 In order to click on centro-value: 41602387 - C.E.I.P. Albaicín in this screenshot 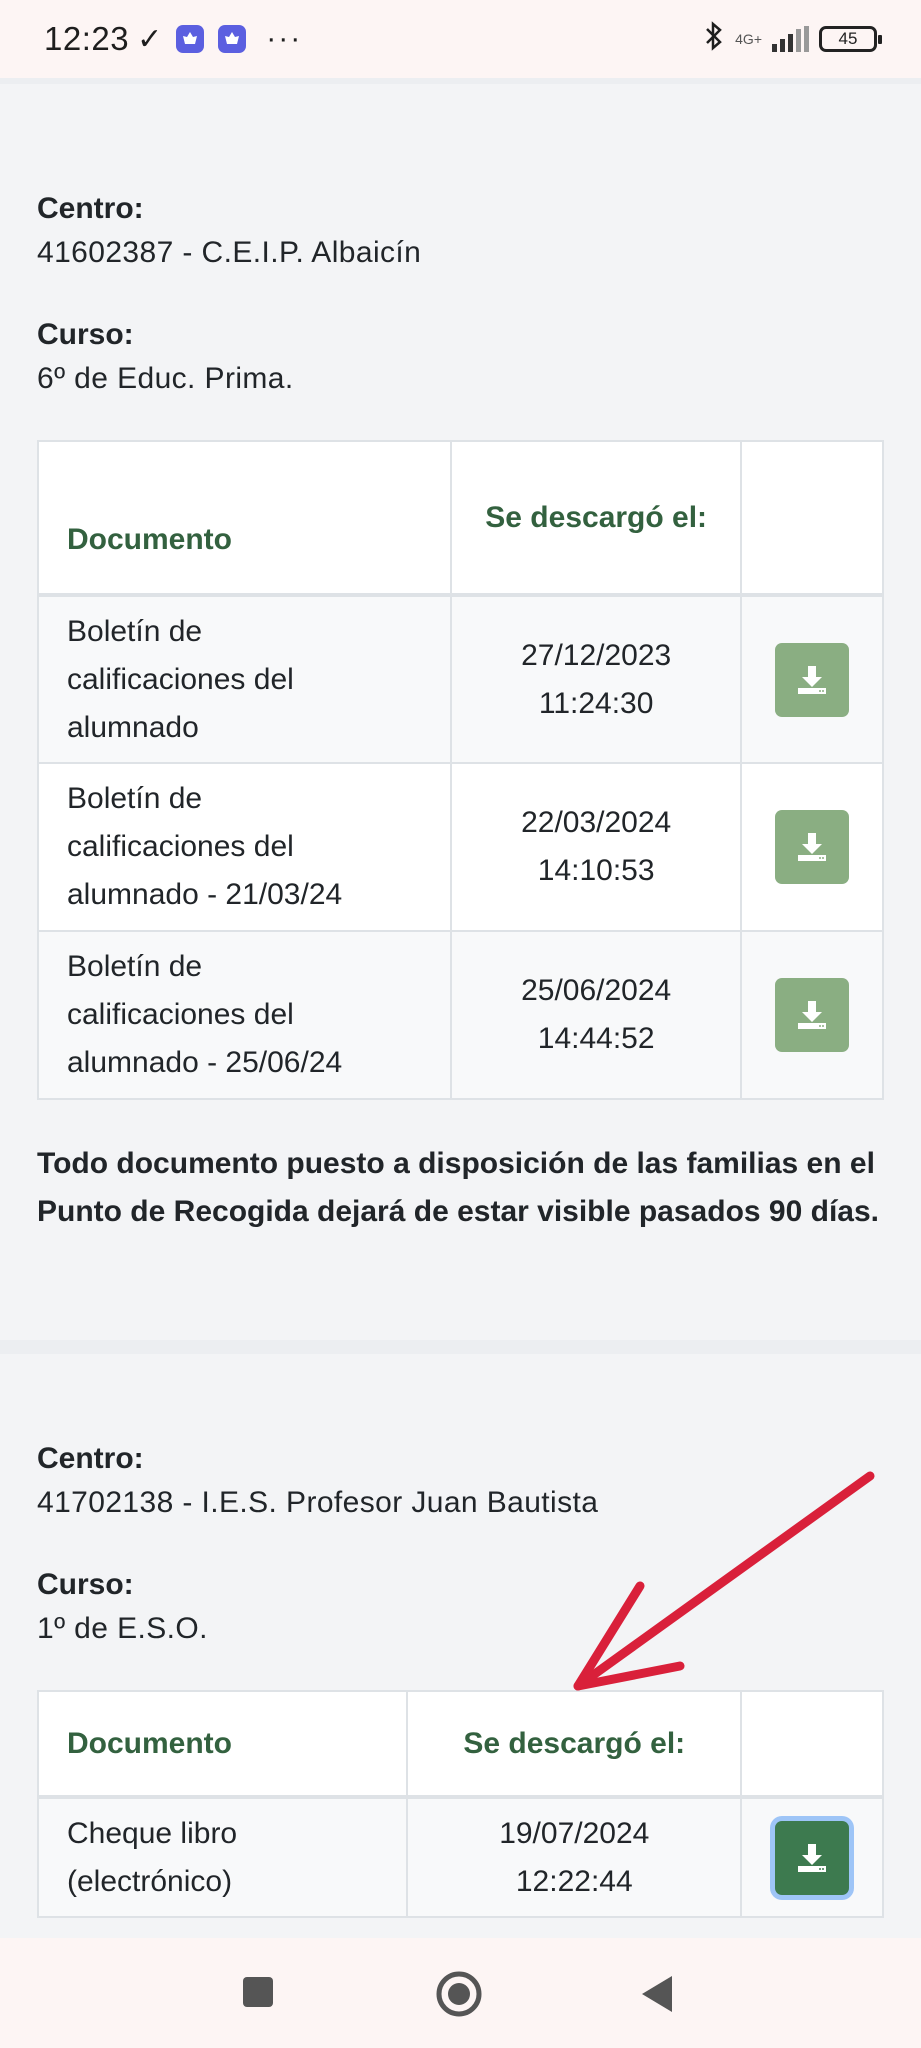, I will do `click(229, 252)`.